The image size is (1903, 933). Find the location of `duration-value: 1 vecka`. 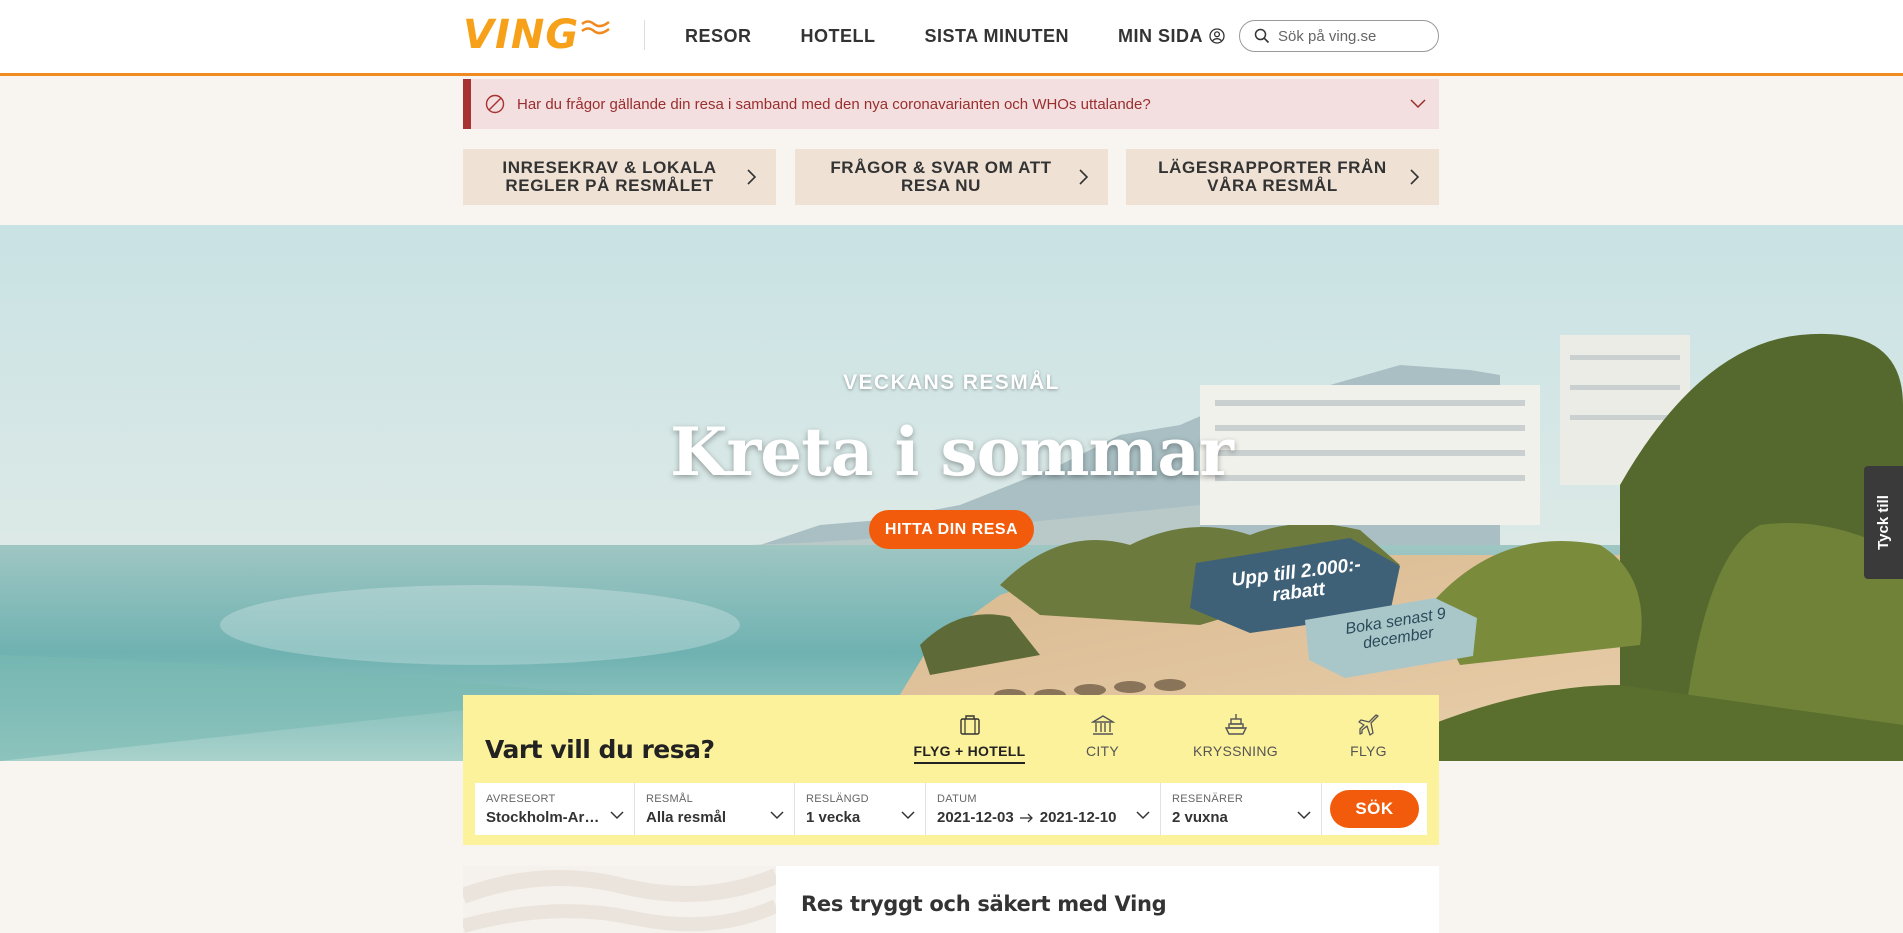

duration-value: 1 vecka is located at coordinates (833, 817).